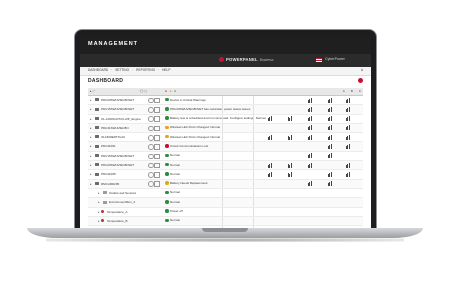 This screenshot has height=283, width=450. Describe the element at coordinates (186, 183) in the screenshot. I see `status-cell: Battery Needs Replacement` at that location.